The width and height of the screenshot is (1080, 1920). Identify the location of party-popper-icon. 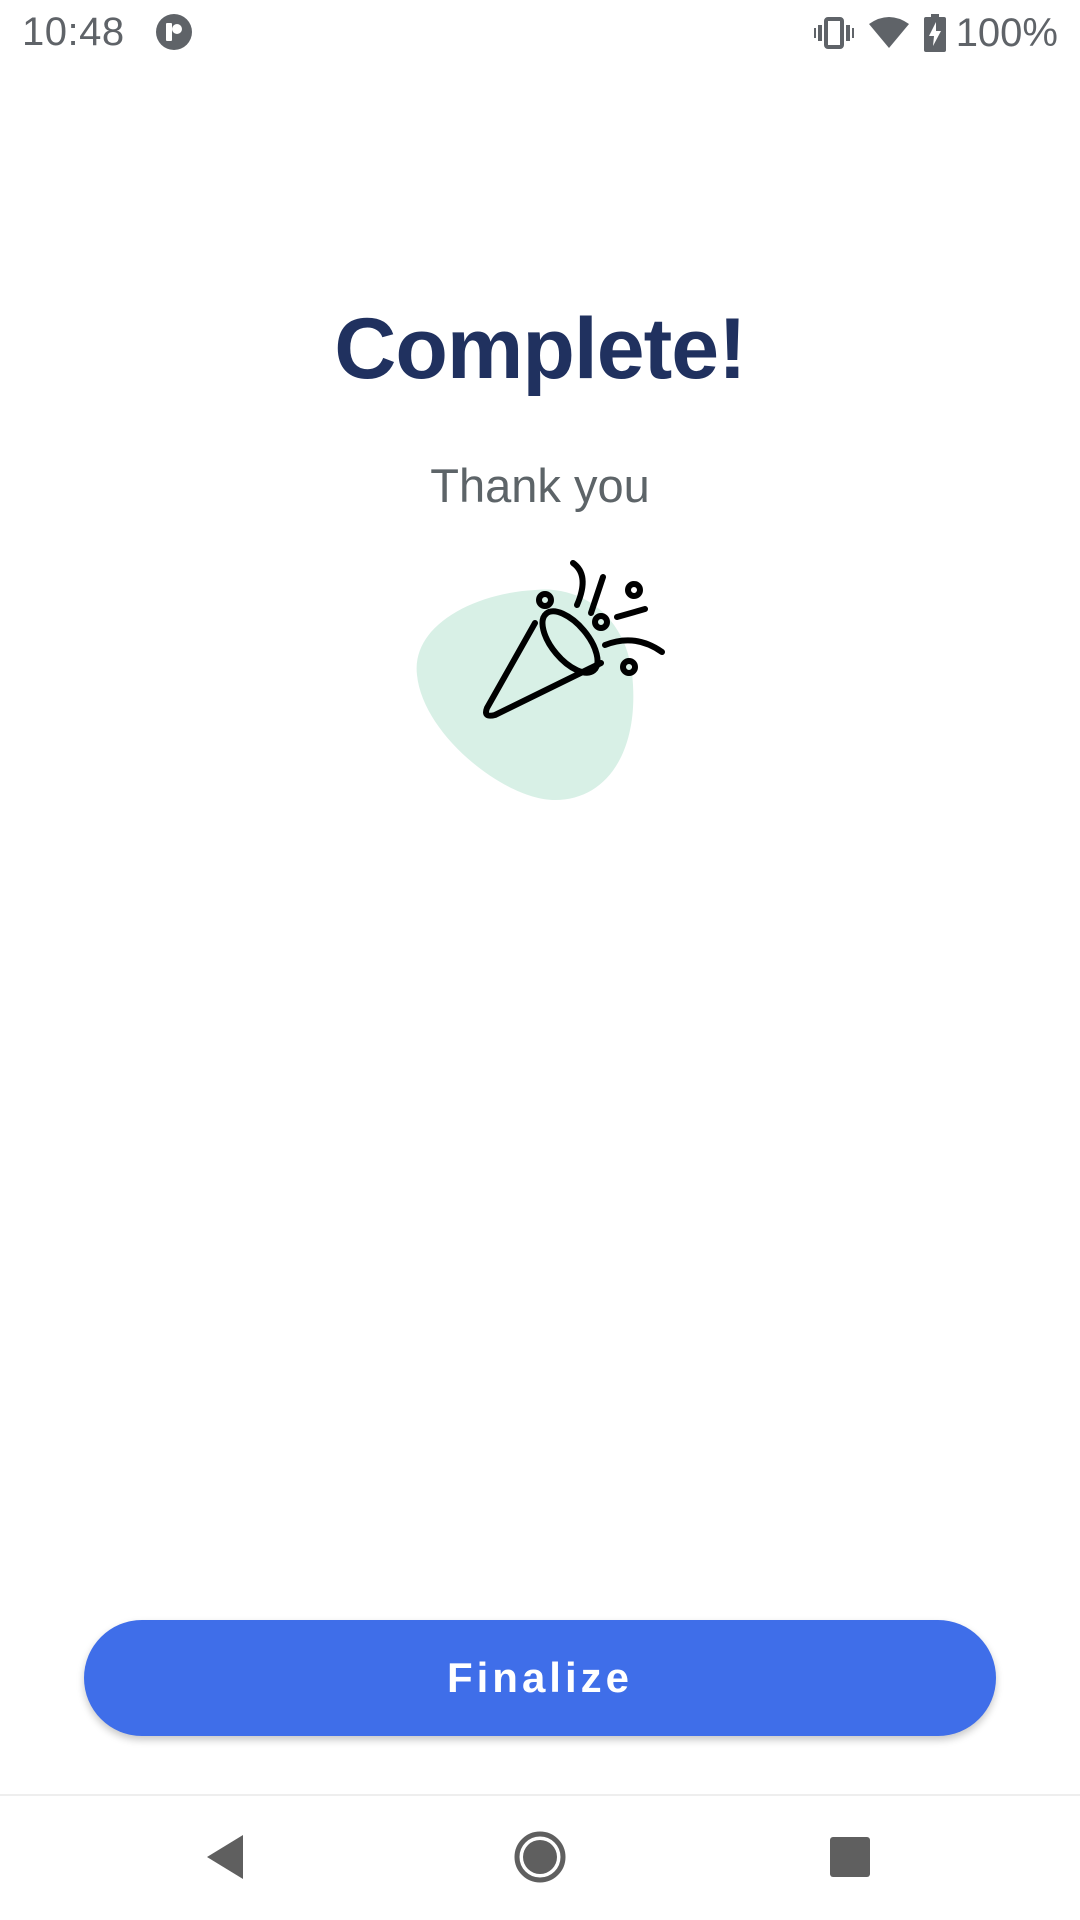
(540, 685).